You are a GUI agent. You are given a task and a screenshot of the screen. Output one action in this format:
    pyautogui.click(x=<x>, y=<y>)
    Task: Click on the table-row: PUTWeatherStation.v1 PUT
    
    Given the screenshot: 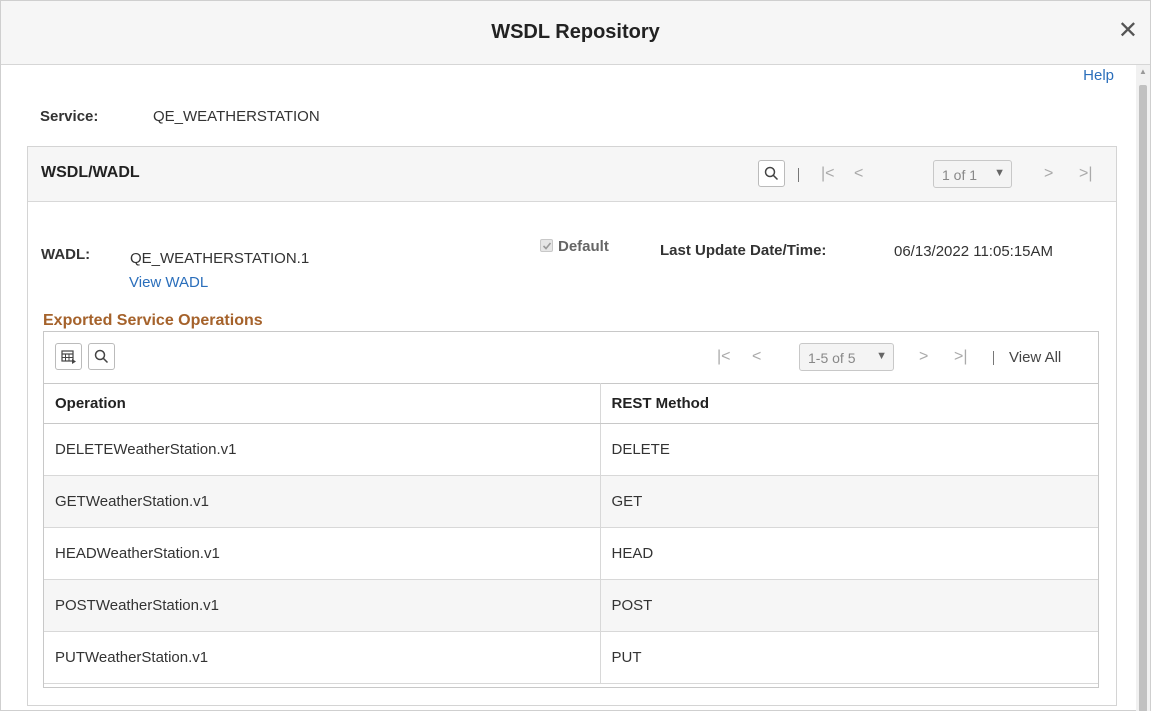 What is the action you would take?
    pyautogui.click(x=571, y=657)
    